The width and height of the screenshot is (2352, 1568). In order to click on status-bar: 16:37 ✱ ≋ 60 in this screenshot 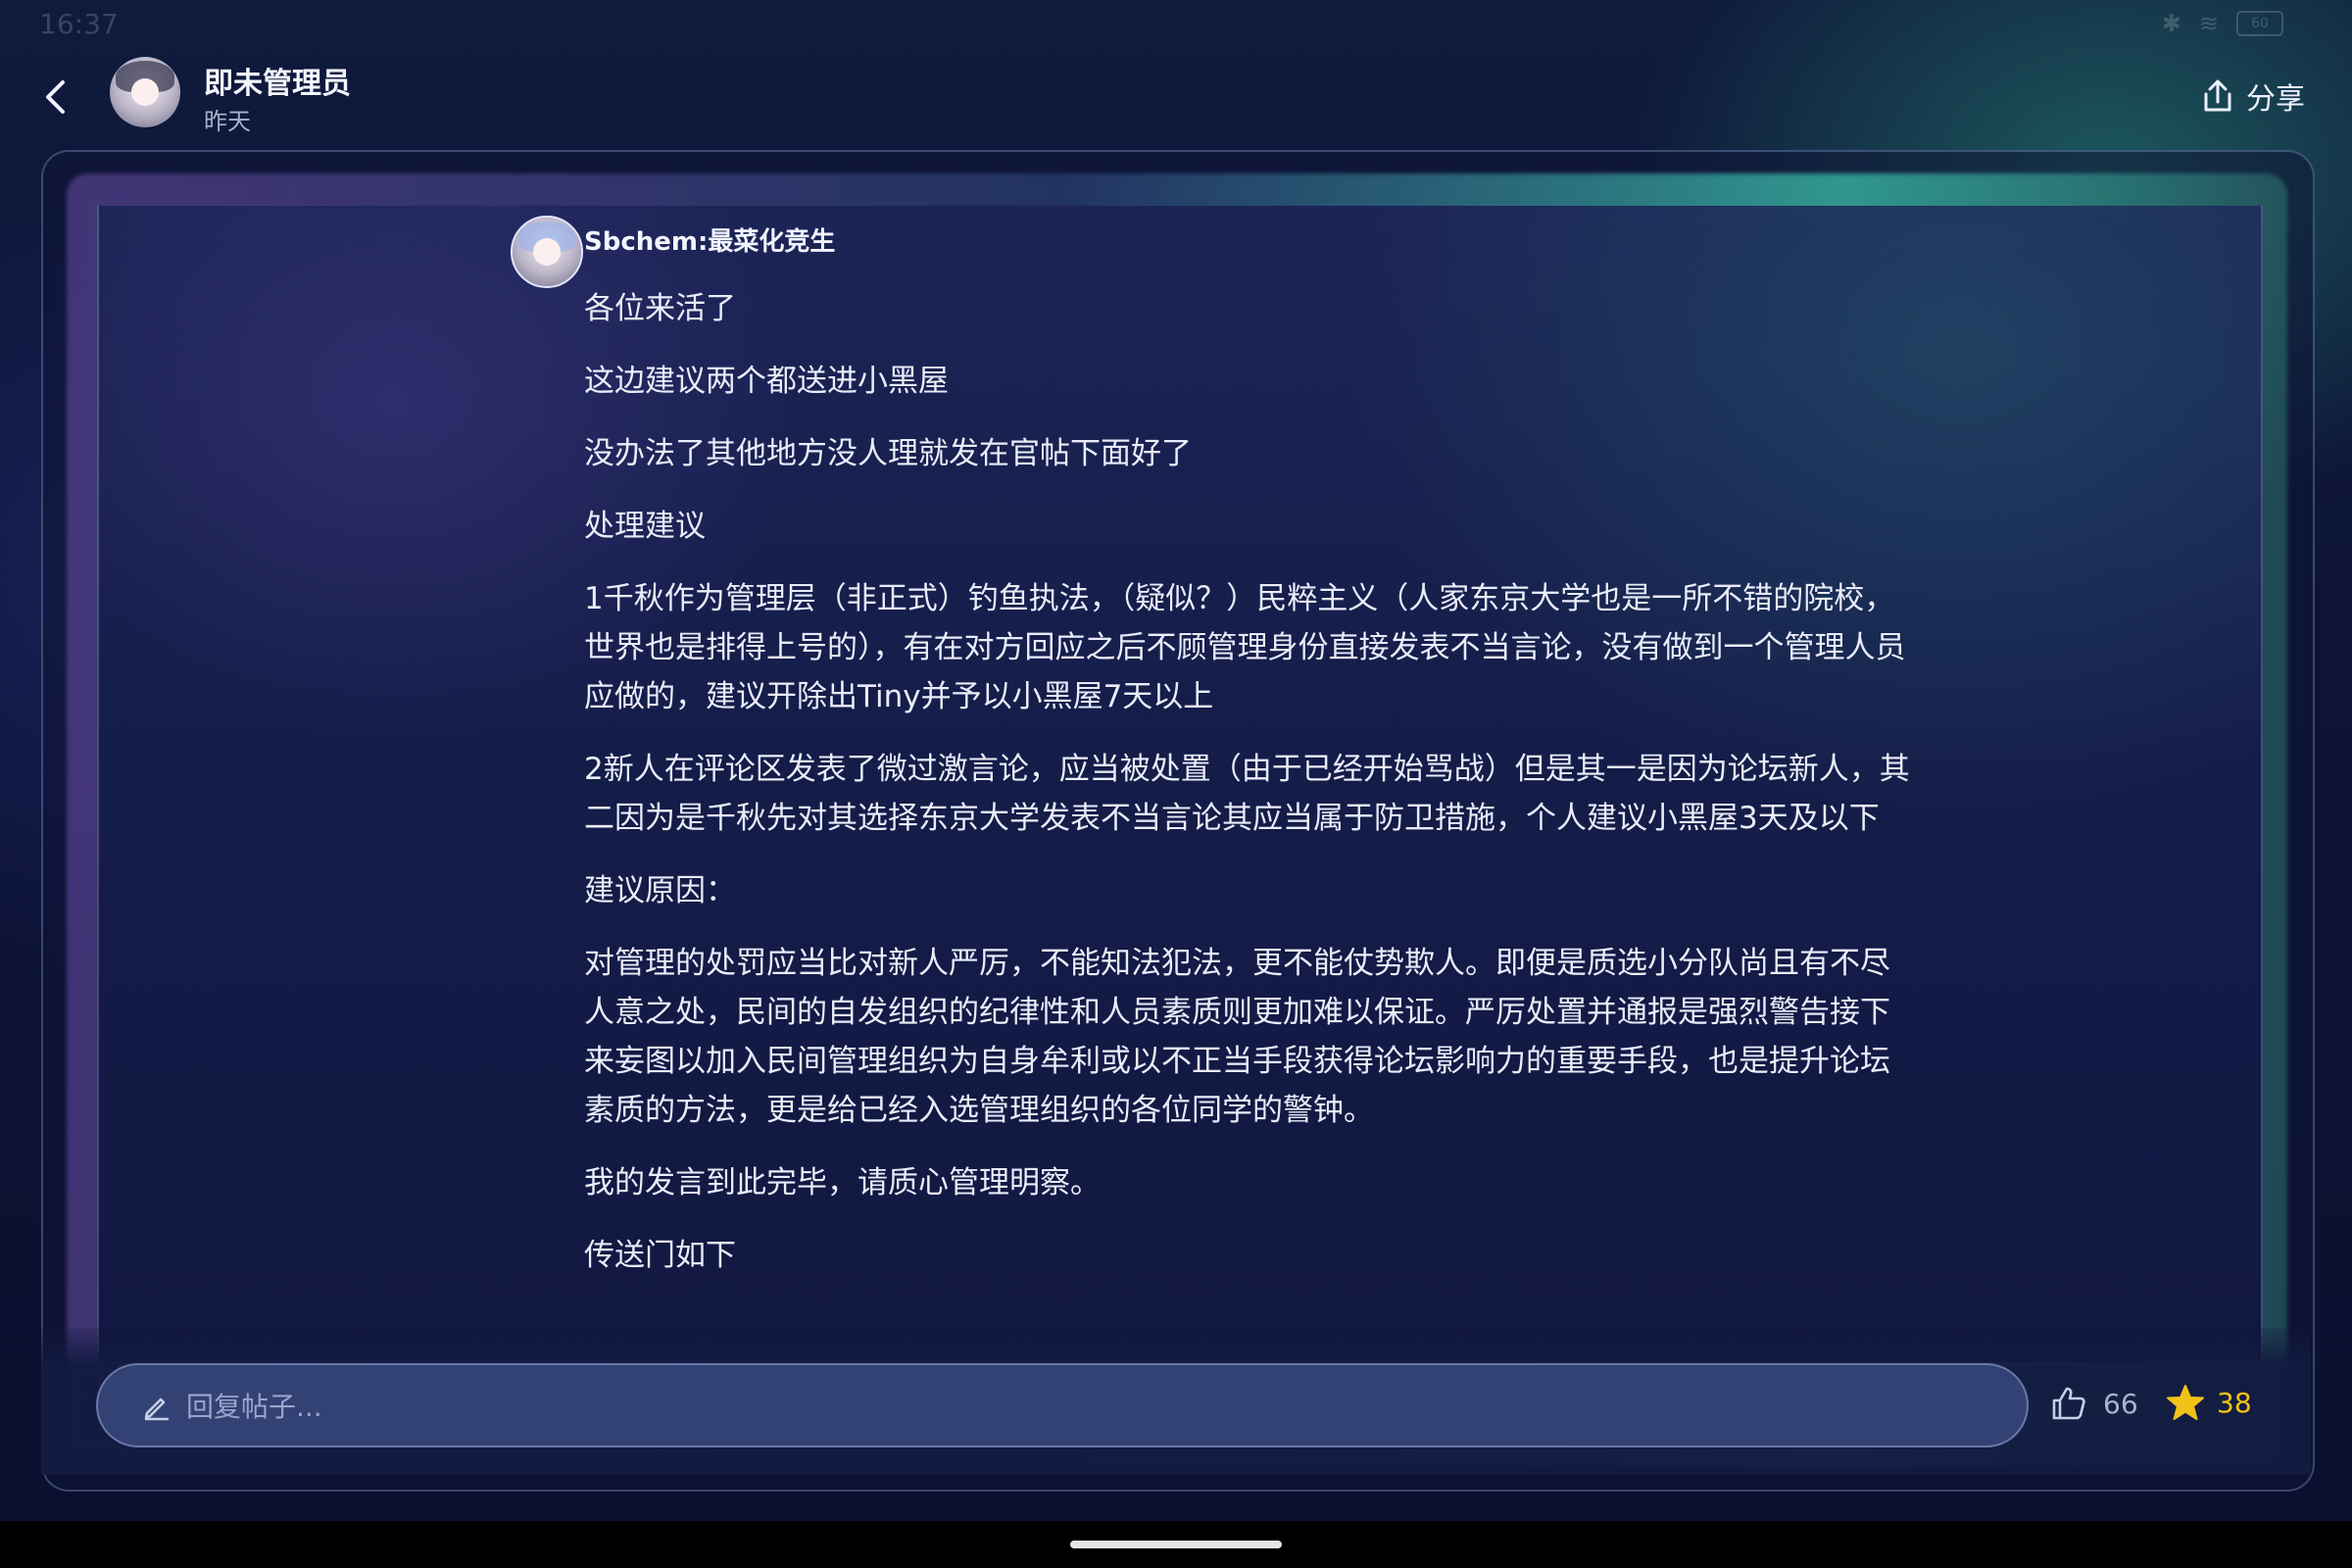, I will do `click(1176, 24)`.